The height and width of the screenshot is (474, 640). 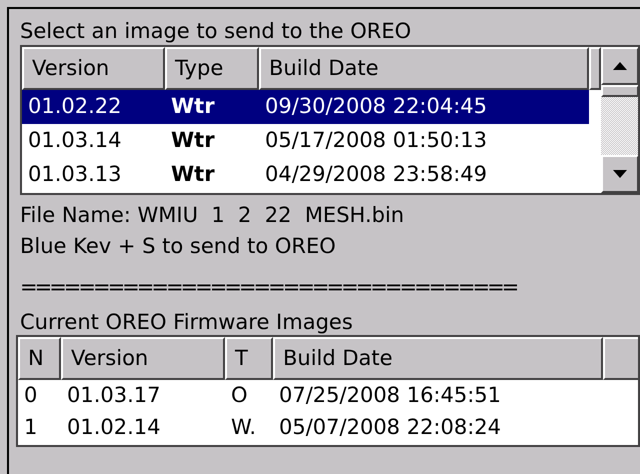 I want to click on table-cell-text: 01.03.14, so click(x=75, y=140).